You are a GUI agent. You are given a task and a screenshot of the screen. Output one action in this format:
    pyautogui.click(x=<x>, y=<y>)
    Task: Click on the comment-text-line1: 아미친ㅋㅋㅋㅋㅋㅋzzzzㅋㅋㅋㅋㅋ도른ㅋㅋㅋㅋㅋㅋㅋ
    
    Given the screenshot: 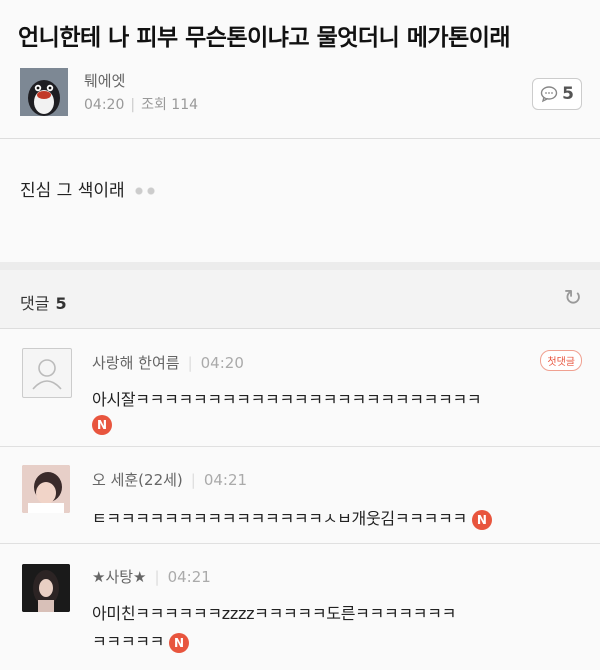 What is the action you would take?
    pyautogui.click(x=274, y=613)
    